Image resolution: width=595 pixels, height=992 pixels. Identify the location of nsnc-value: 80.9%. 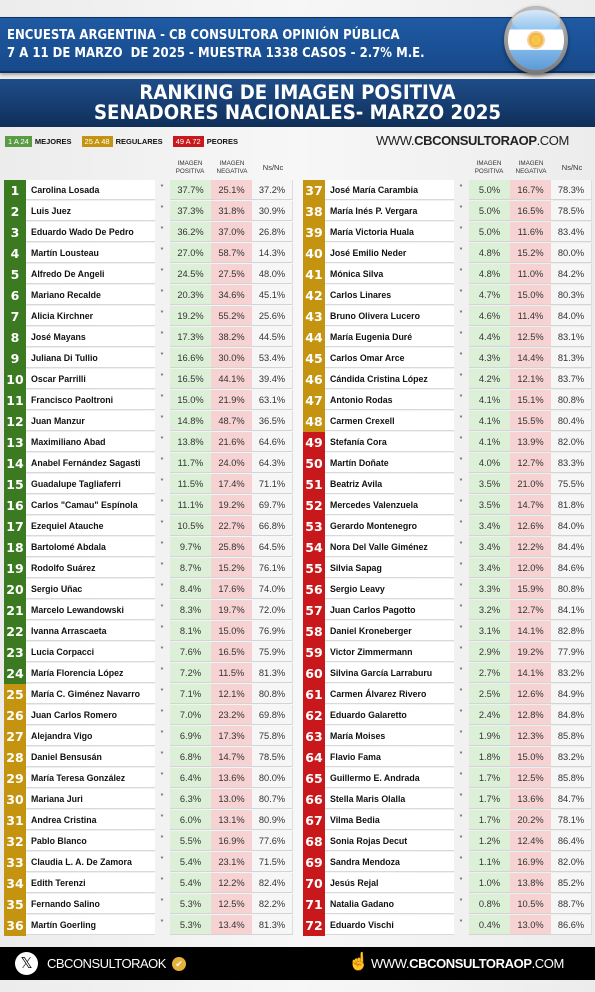
(272, 820).